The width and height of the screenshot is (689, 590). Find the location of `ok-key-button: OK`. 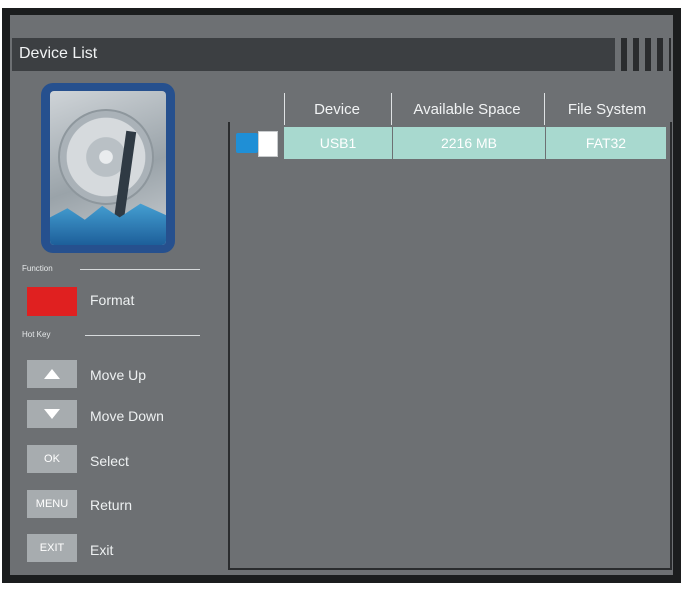

ok-key-button: OK is located at coordinates (52, 459).